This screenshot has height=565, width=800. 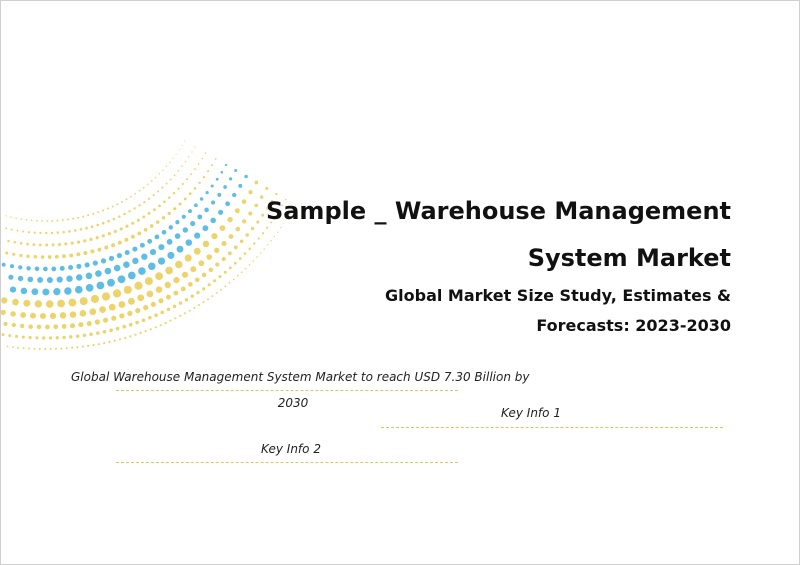 I want to click on report-subtitle-line-1: Global Market Size Study, Estimates &, so click(x=558, y=295).